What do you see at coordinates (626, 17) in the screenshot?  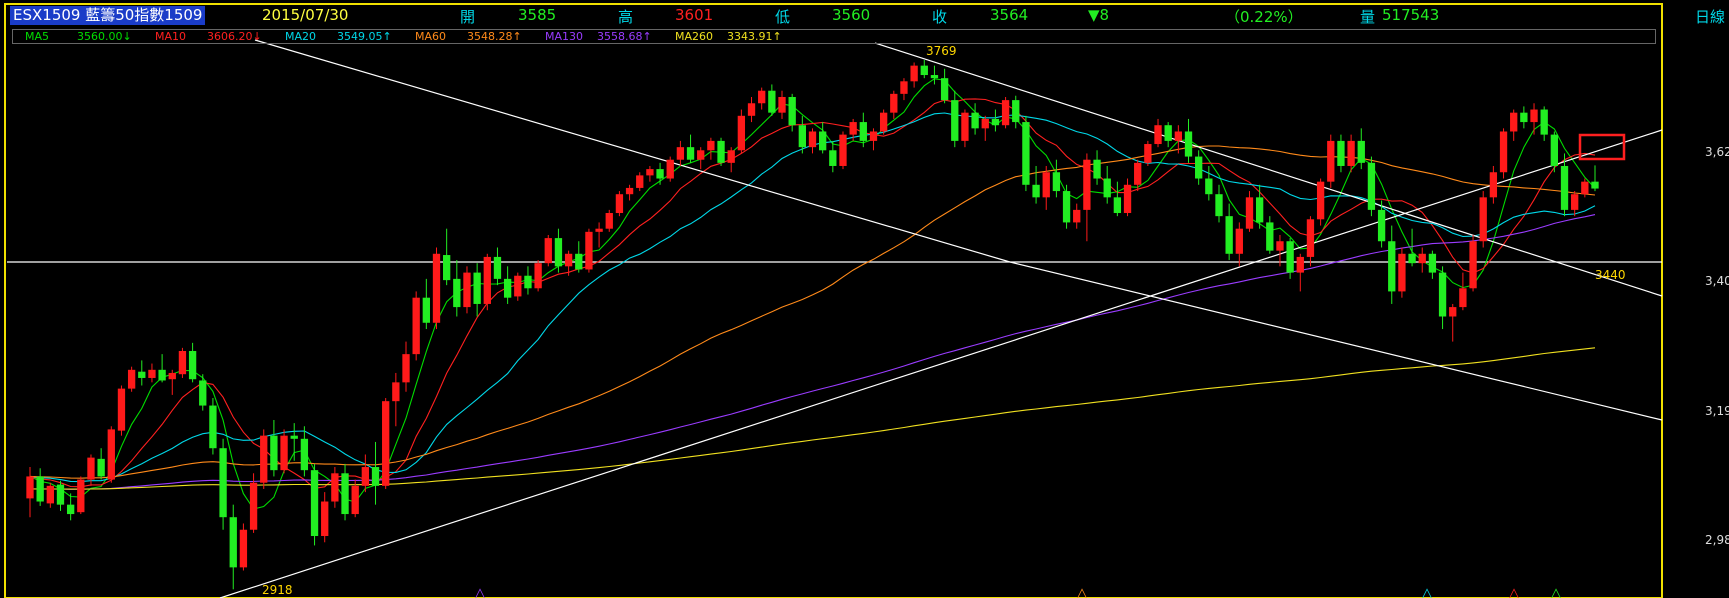 I see `high-label: 高` at bounding box center [626, 17].